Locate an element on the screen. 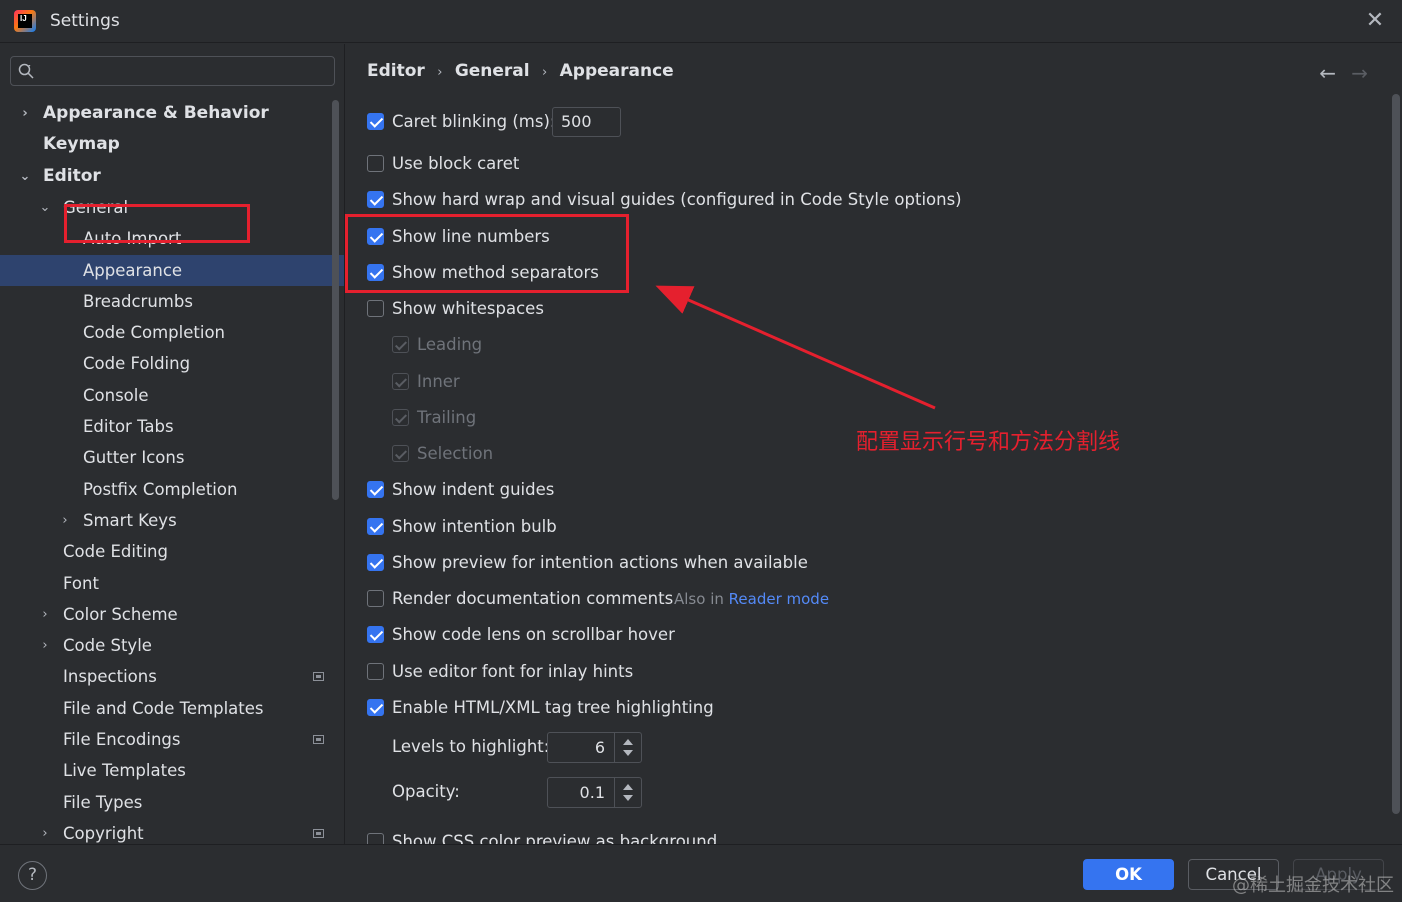  whitespaces-checkbox is located at coordinates (375, 308).